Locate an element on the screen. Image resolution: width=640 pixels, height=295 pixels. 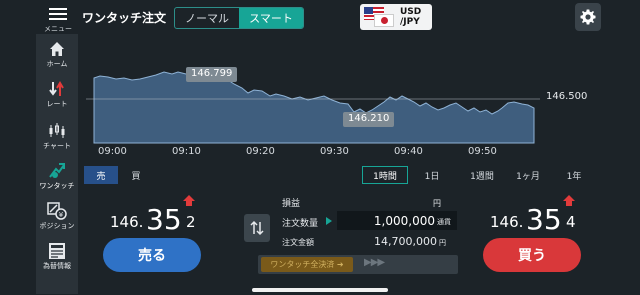
range-1d: 1日 is located at coordinates (432, 175).